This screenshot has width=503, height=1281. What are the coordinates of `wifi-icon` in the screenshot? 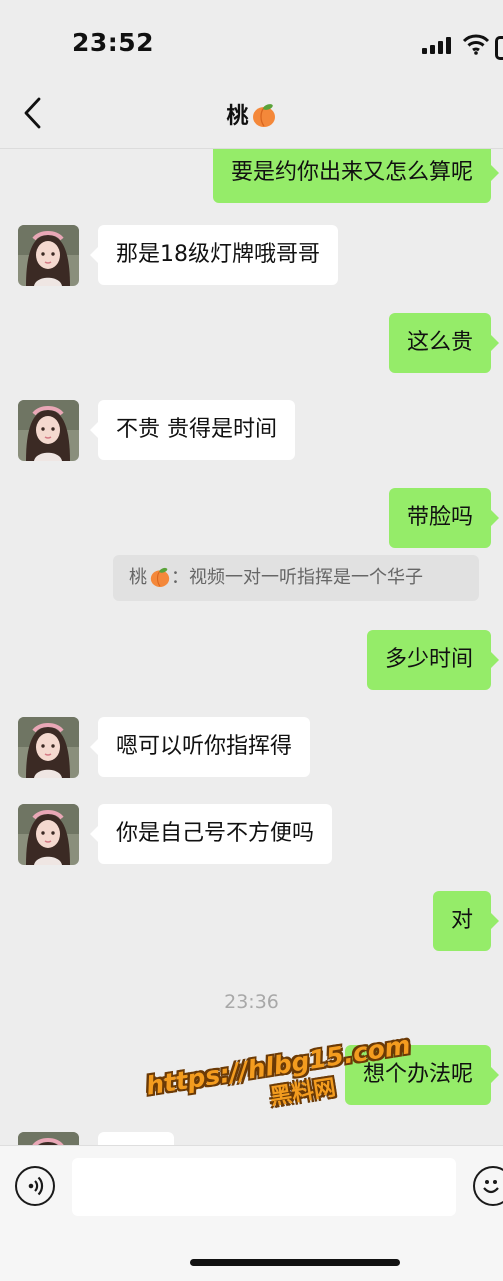 It's located at (476, 44).